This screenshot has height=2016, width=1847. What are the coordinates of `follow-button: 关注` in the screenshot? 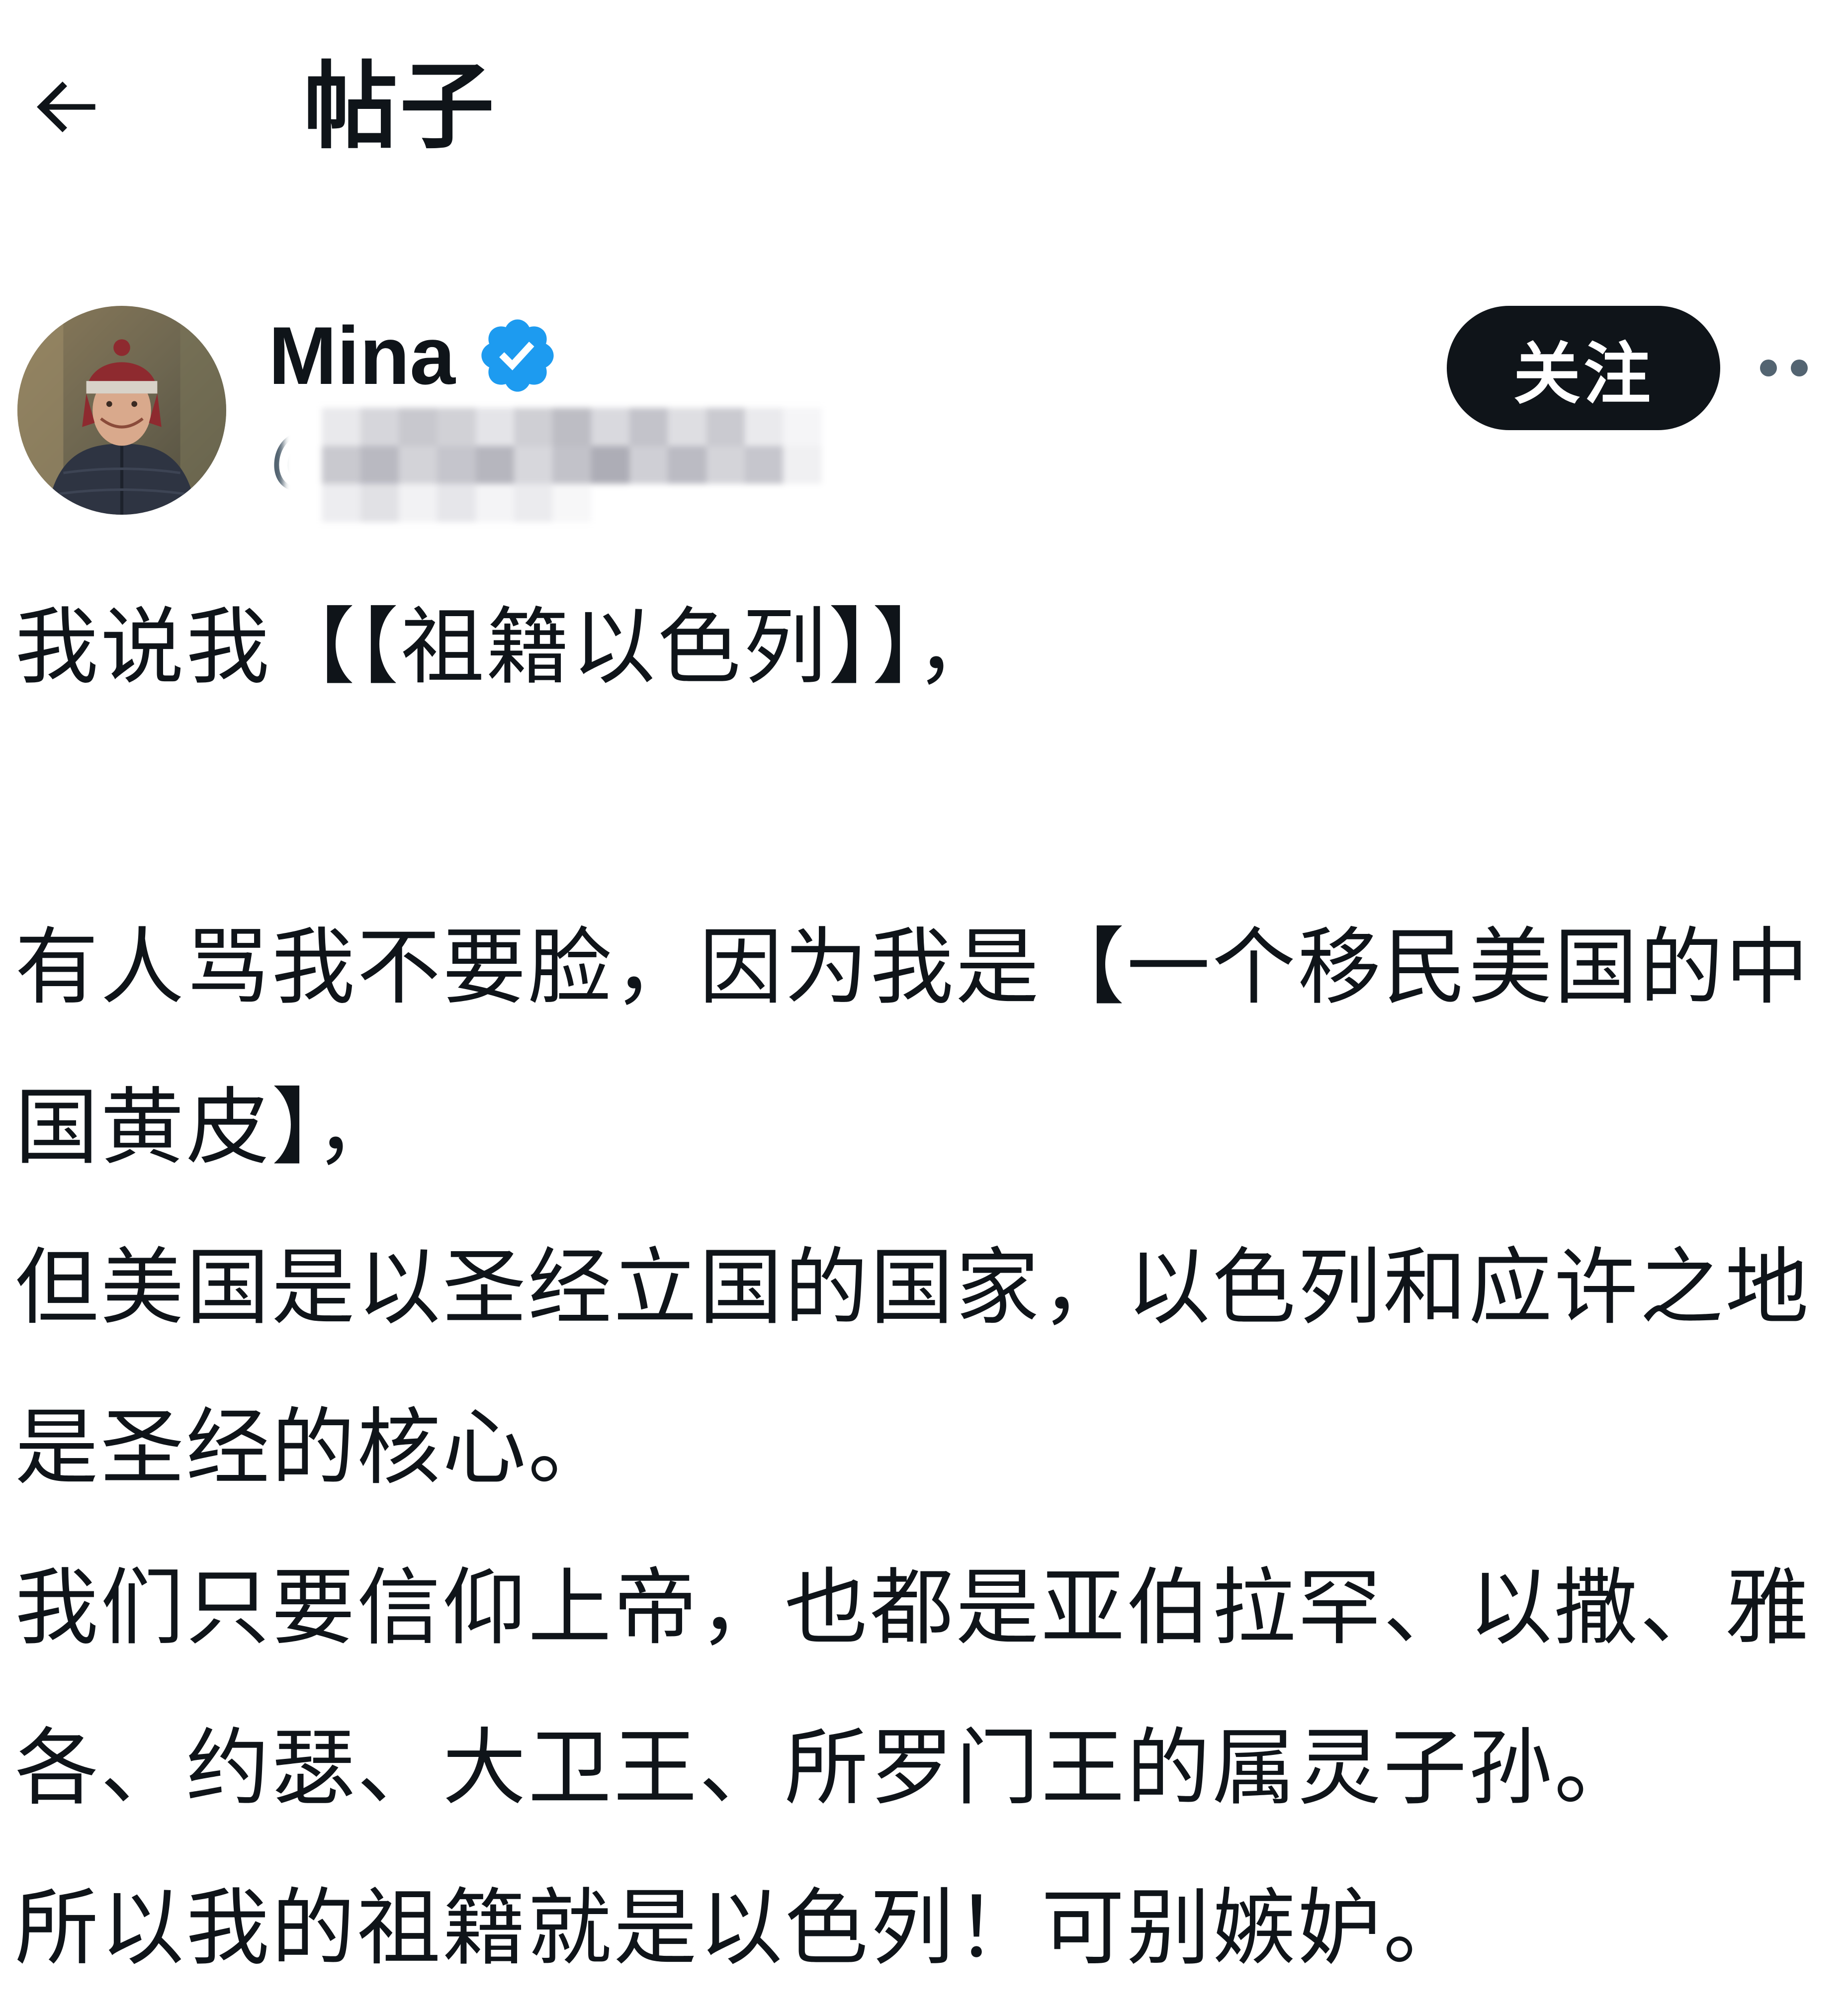 It's located at (1584, 368).